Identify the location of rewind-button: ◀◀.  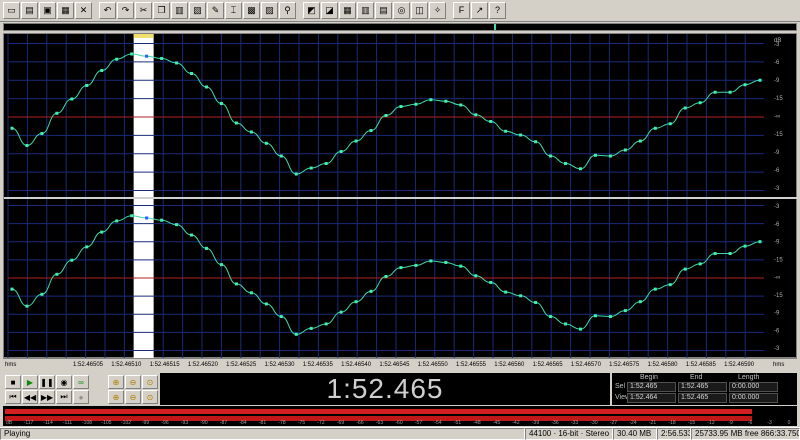
(30, 397).